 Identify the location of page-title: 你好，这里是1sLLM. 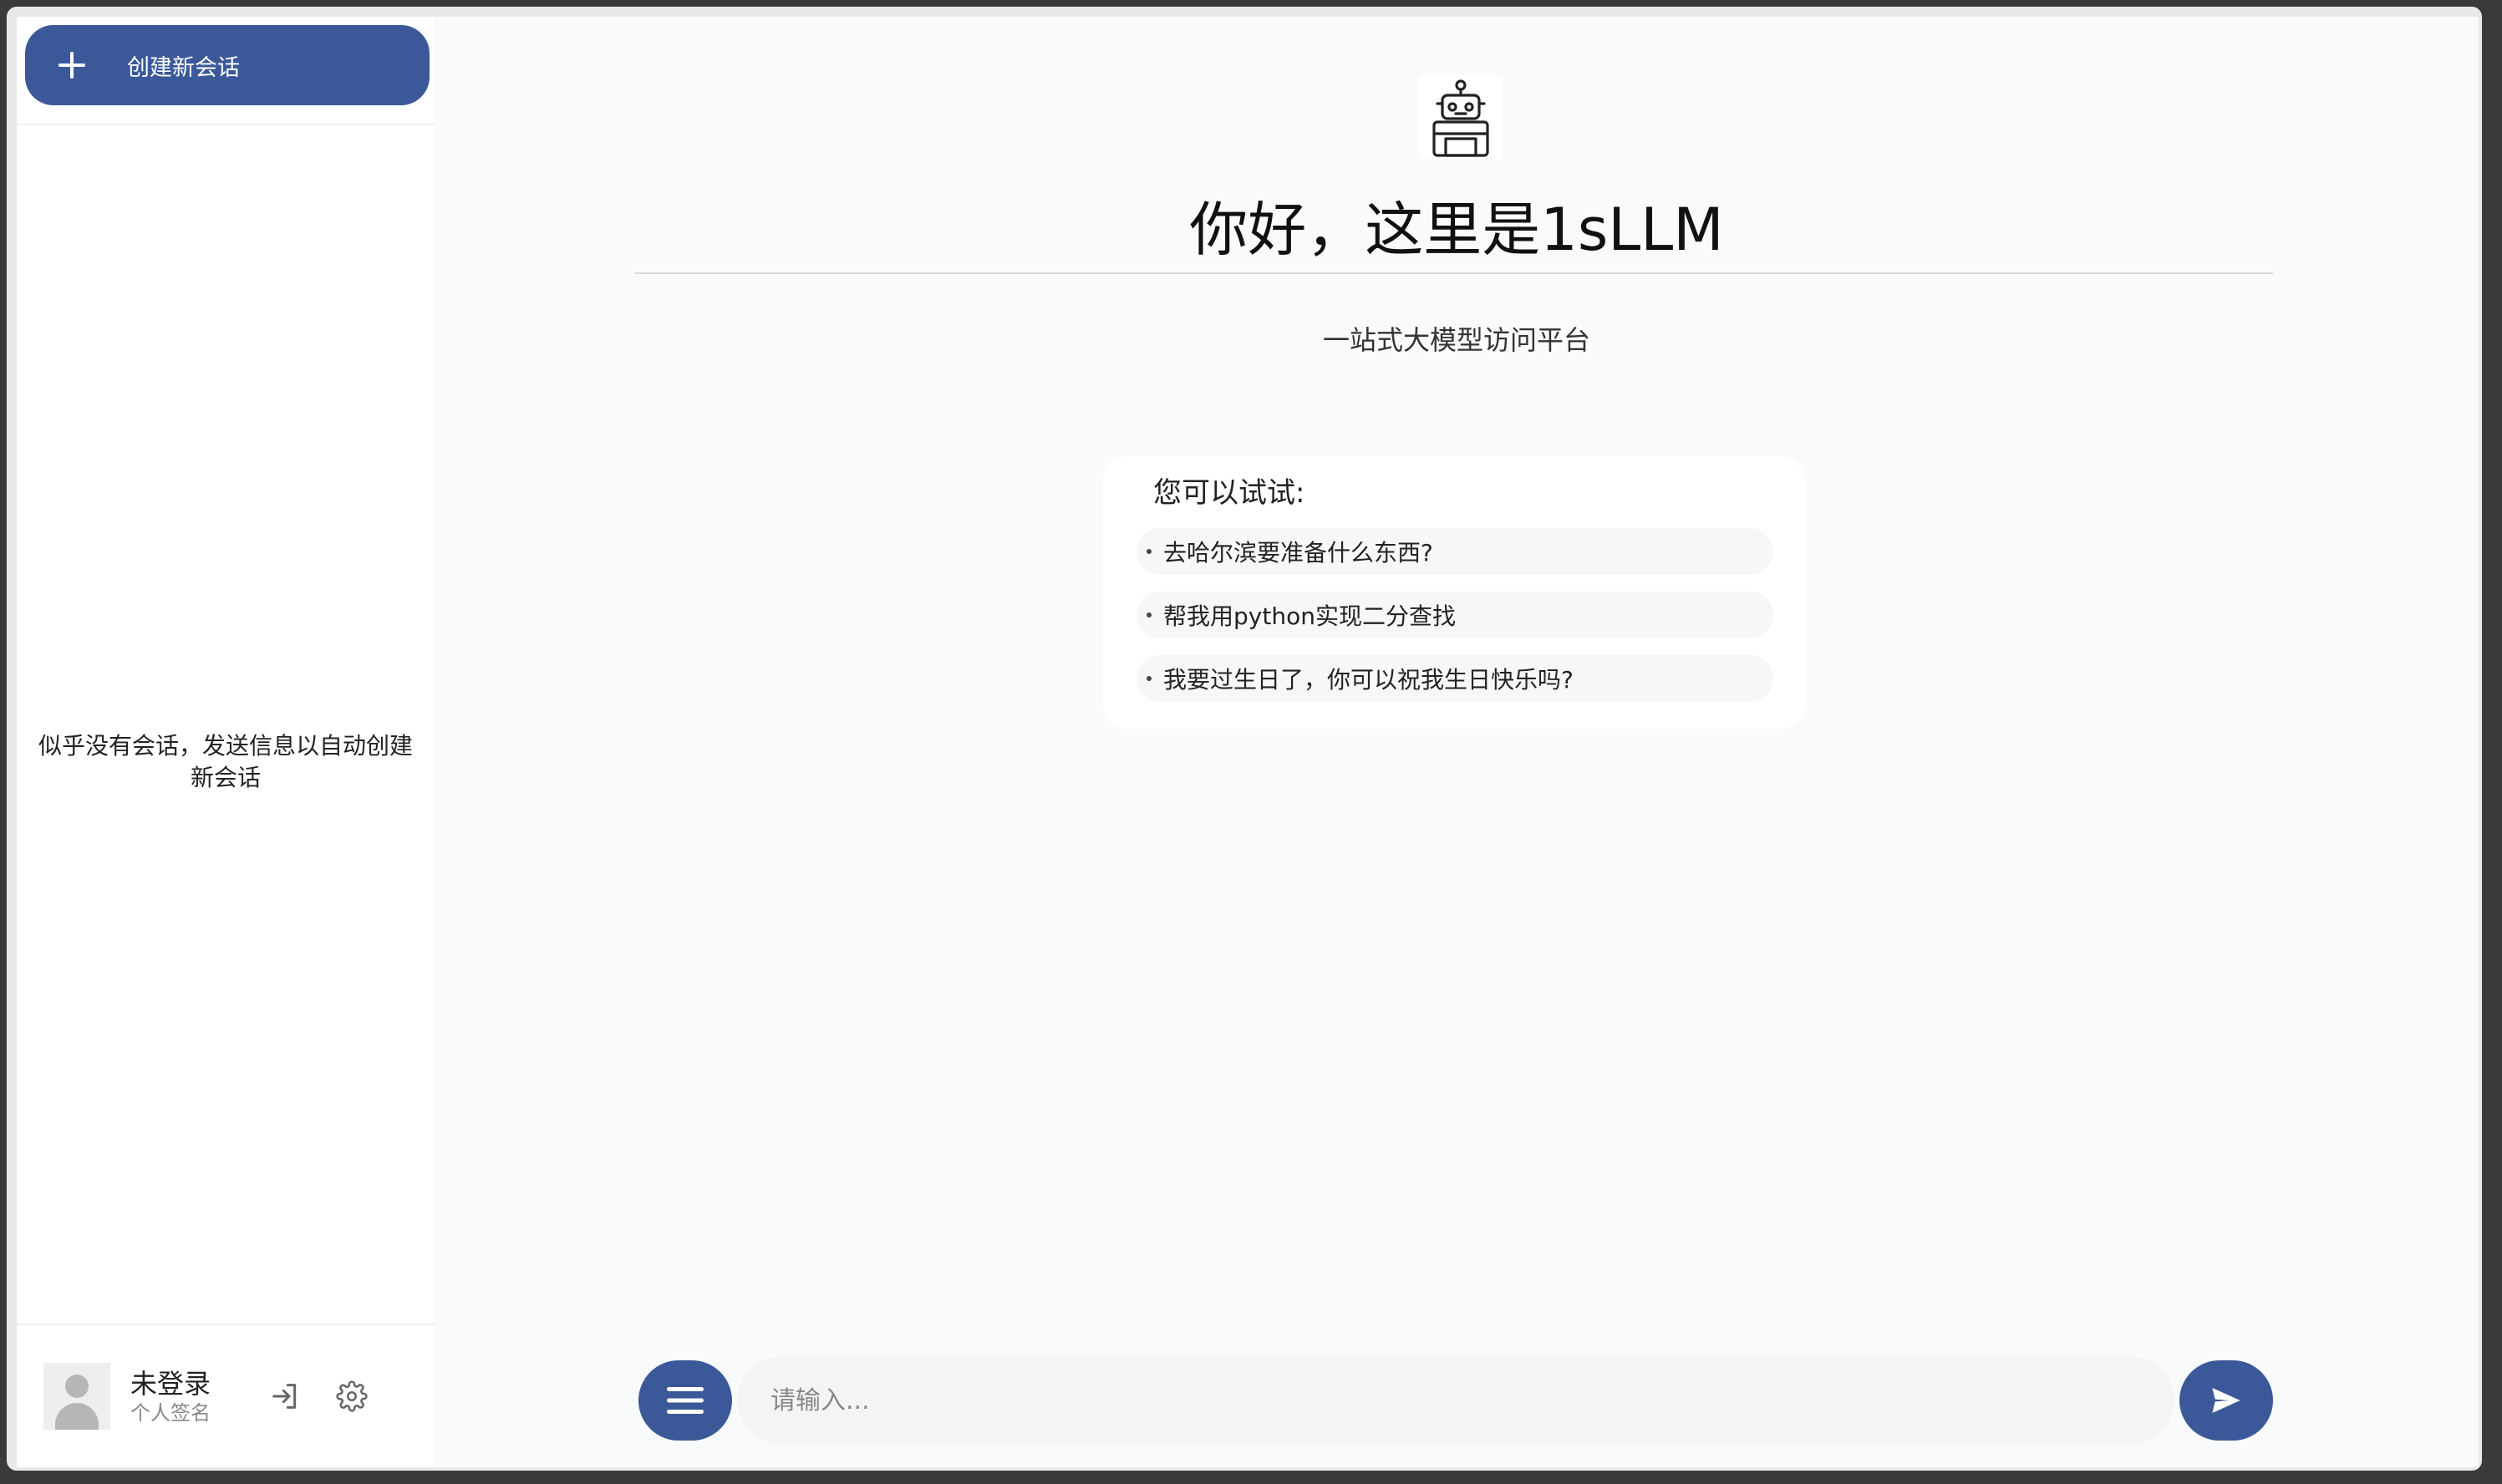
(1456, 230).